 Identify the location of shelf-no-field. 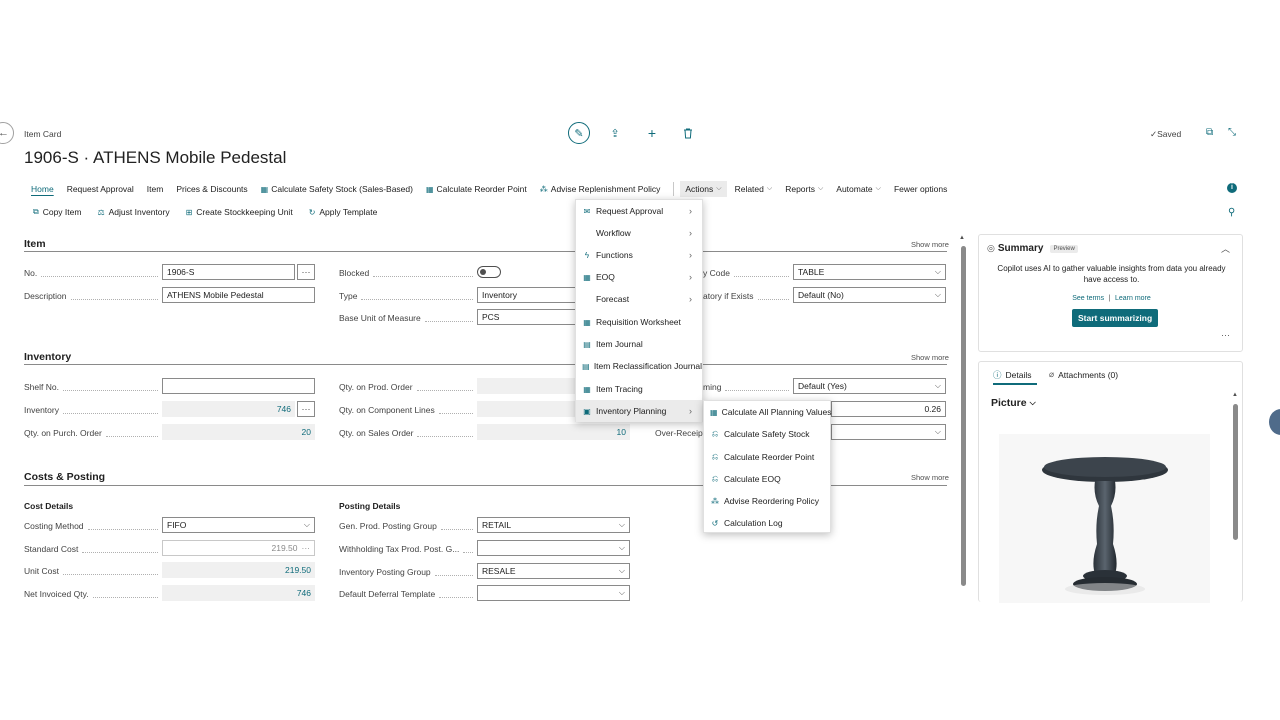
(238, 386).